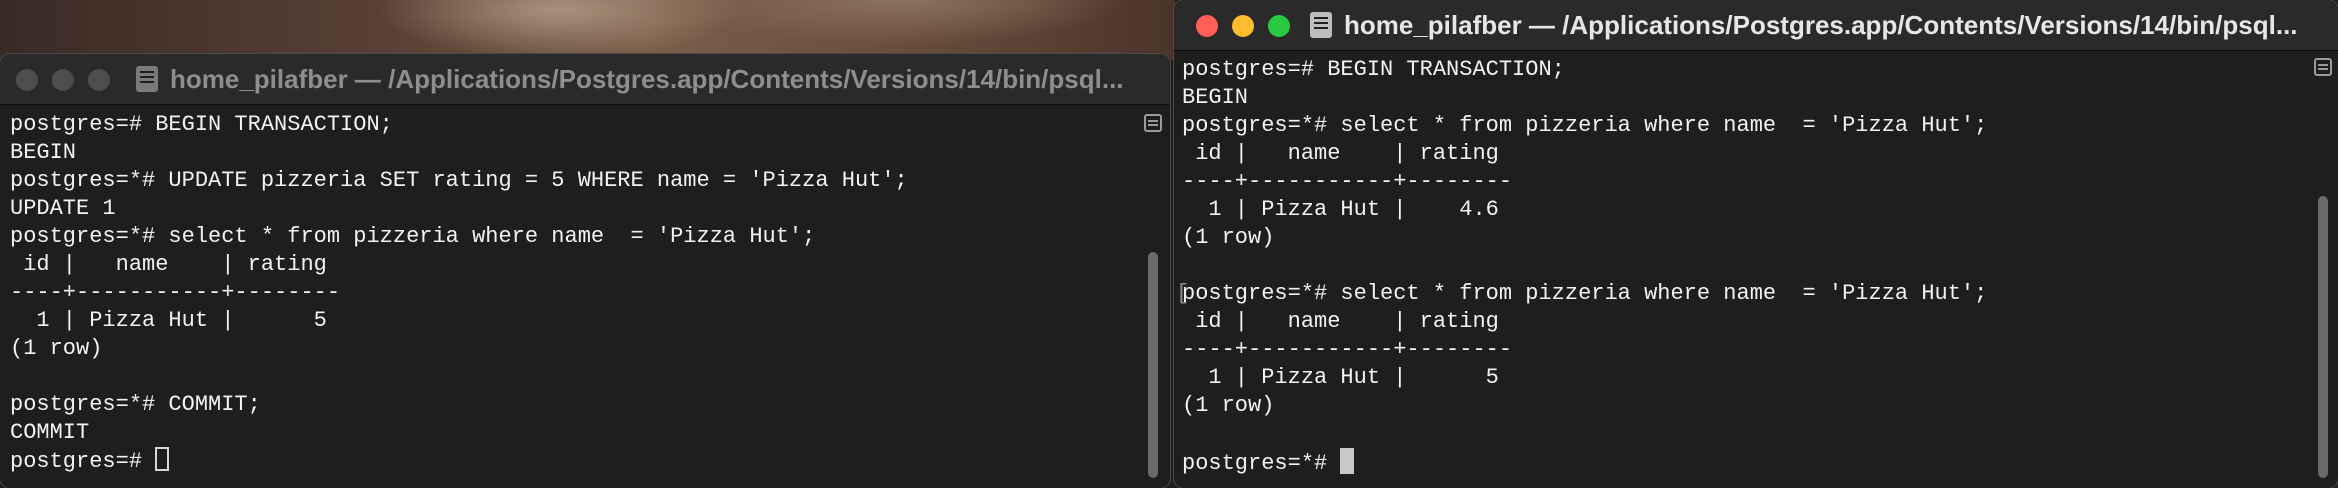  I want to click on prompt-line: postgres=*#, so click(1584, 462).